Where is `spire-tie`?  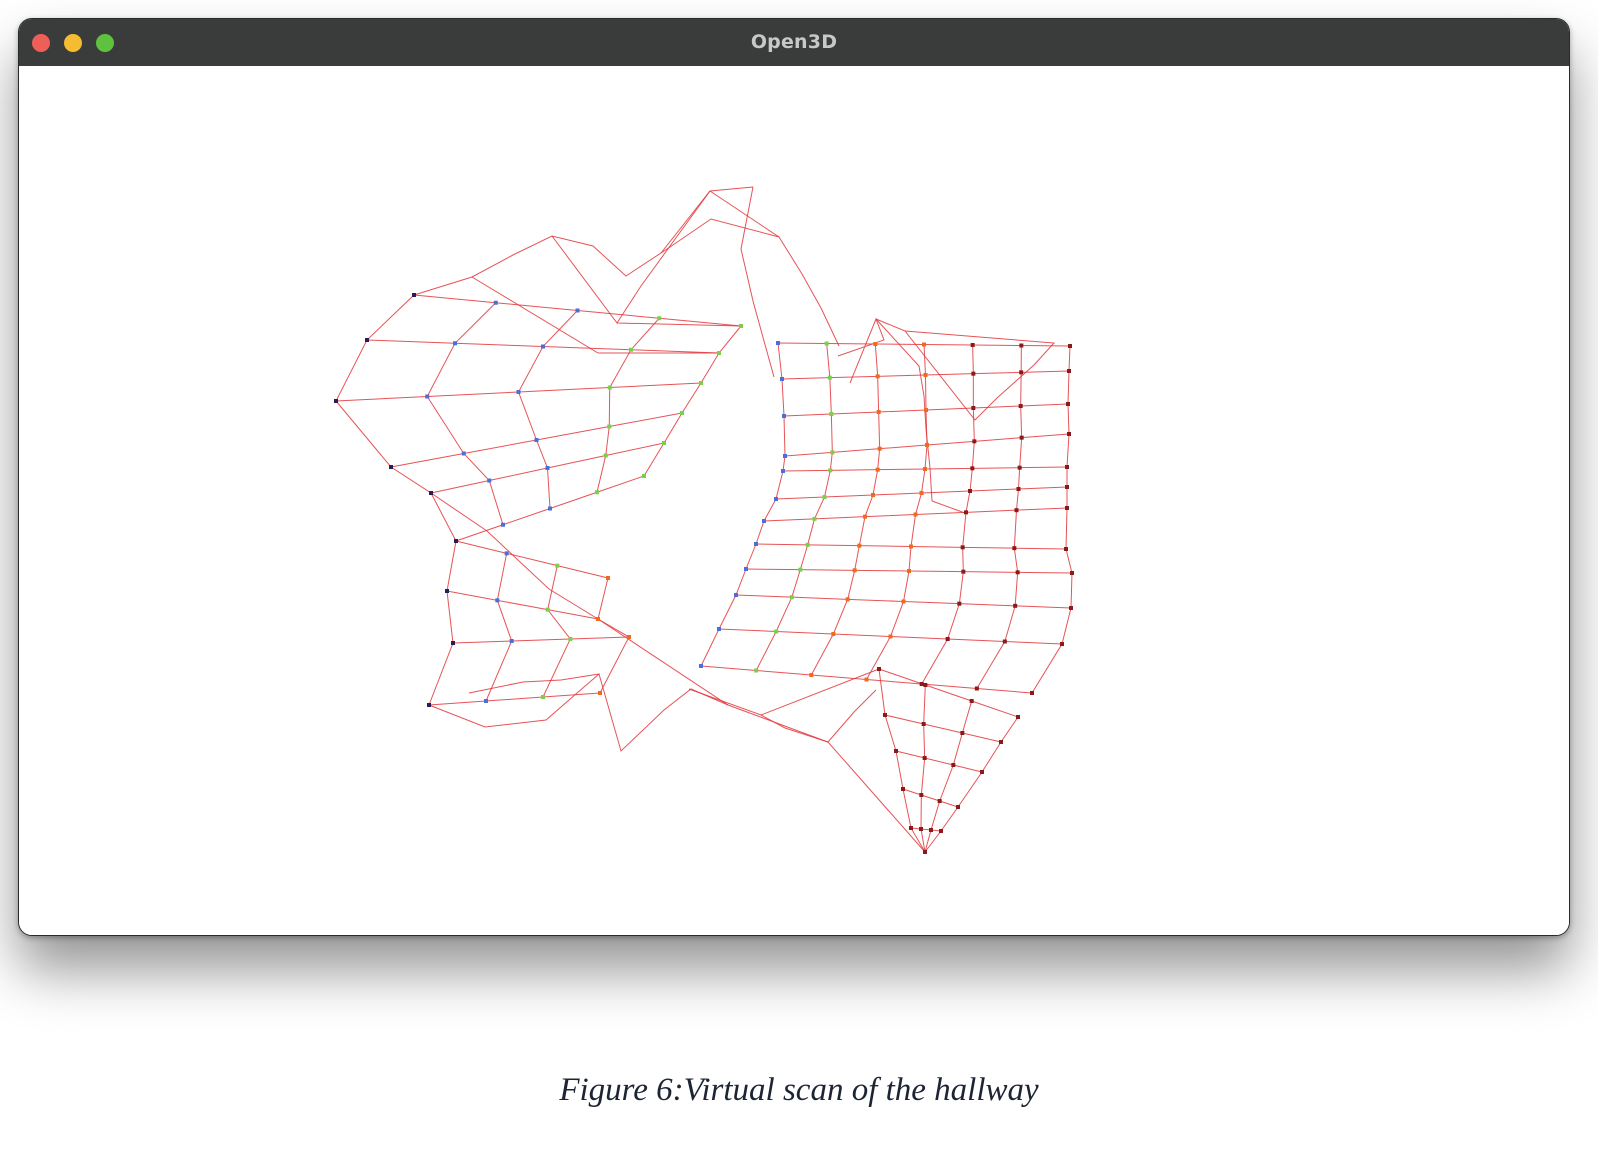 spire-tie is located at coordinates (720, 236).